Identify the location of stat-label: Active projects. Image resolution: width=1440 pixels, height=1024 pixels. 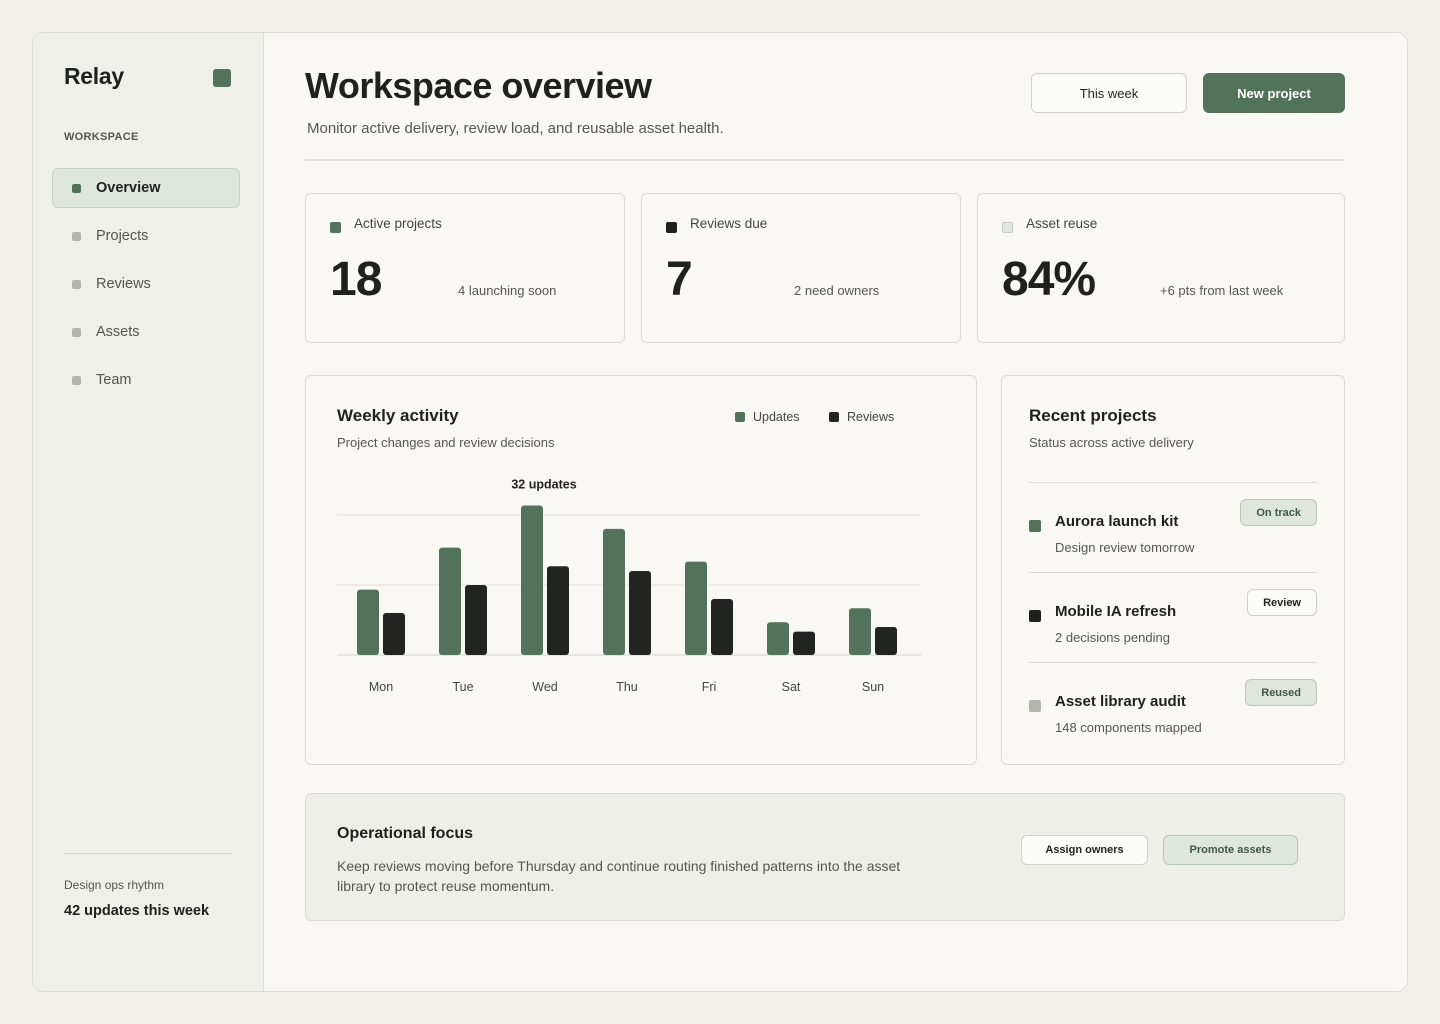
(398, 223).